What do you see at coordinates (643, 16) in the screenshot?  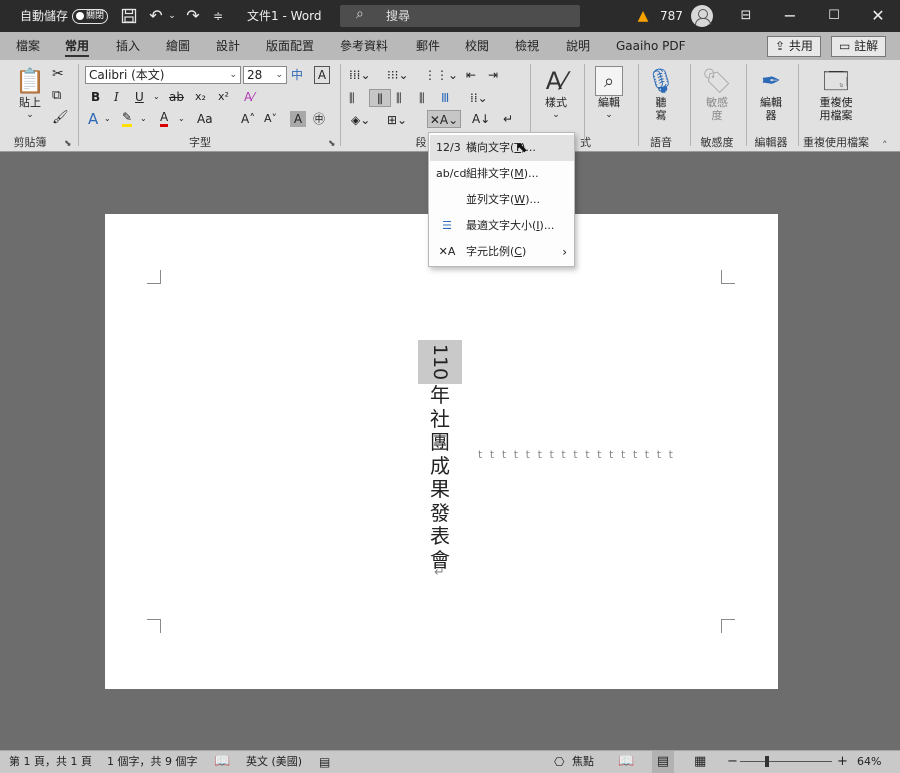 I see `warning-icon: ▲` at bounding box center [643, 16].